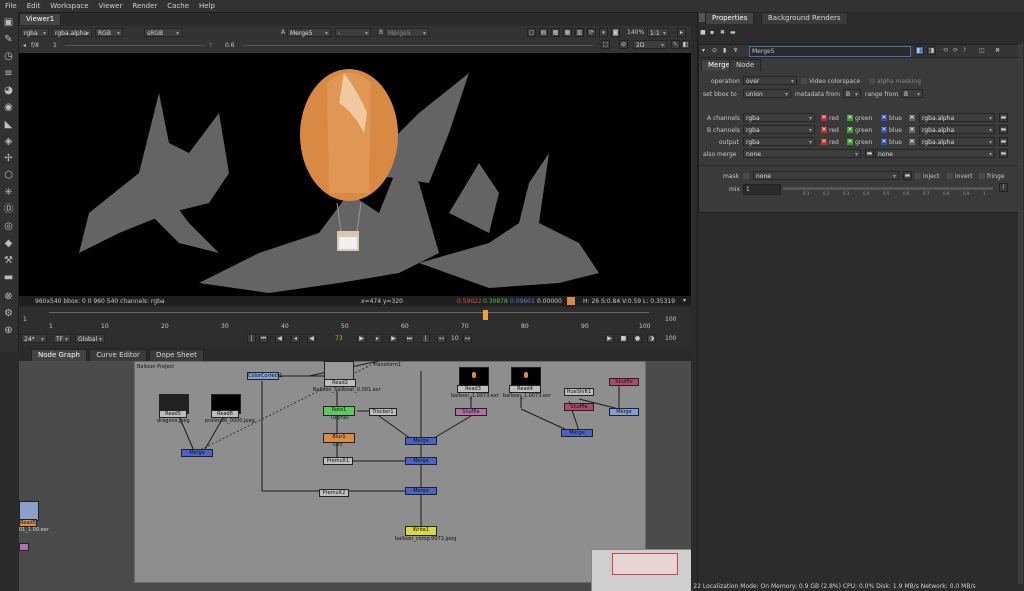 This screenshot has height=591, width=1024. I want to click on clear-icon: ▪, so click(712, 32).